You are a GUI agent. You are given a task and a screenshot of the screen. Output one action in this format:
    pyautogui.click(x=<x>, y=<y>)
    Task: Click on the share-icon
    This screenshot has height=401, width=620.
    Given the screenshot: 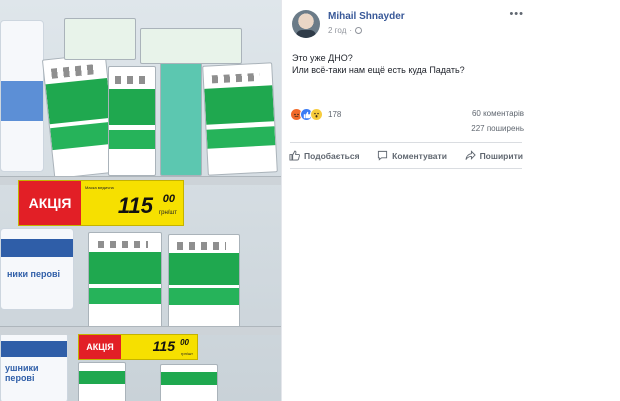 What is the action you would take?
    pyautogui.click(x=470, y=155)
    